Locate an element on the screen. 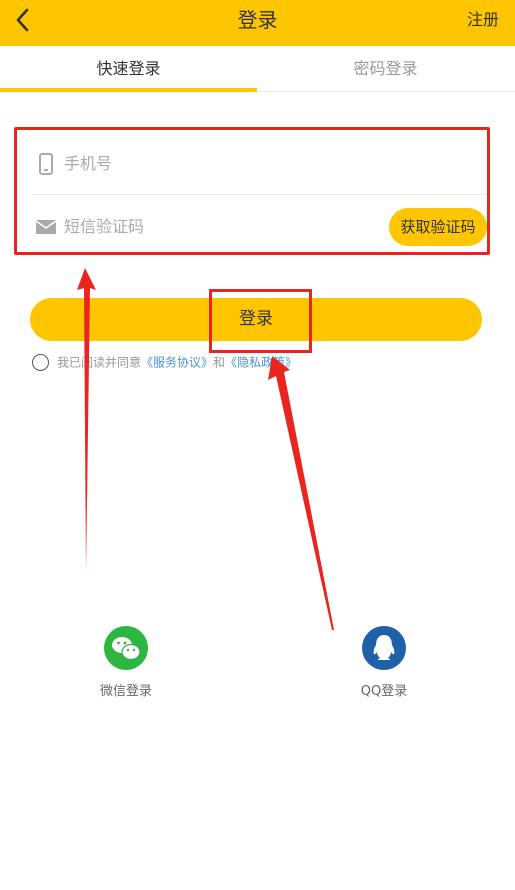 The width and height of the screenshot is (515, 890). wechat-login-label: 微信登录 is located at coordinates (125, 691).